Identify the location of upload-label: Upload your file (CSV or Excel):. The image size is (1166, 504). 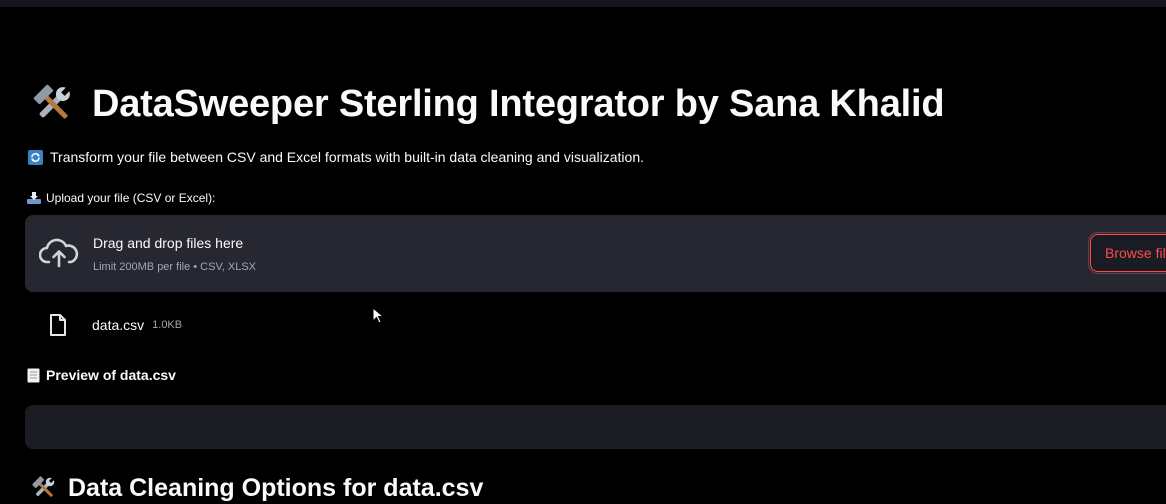
(121, 198).